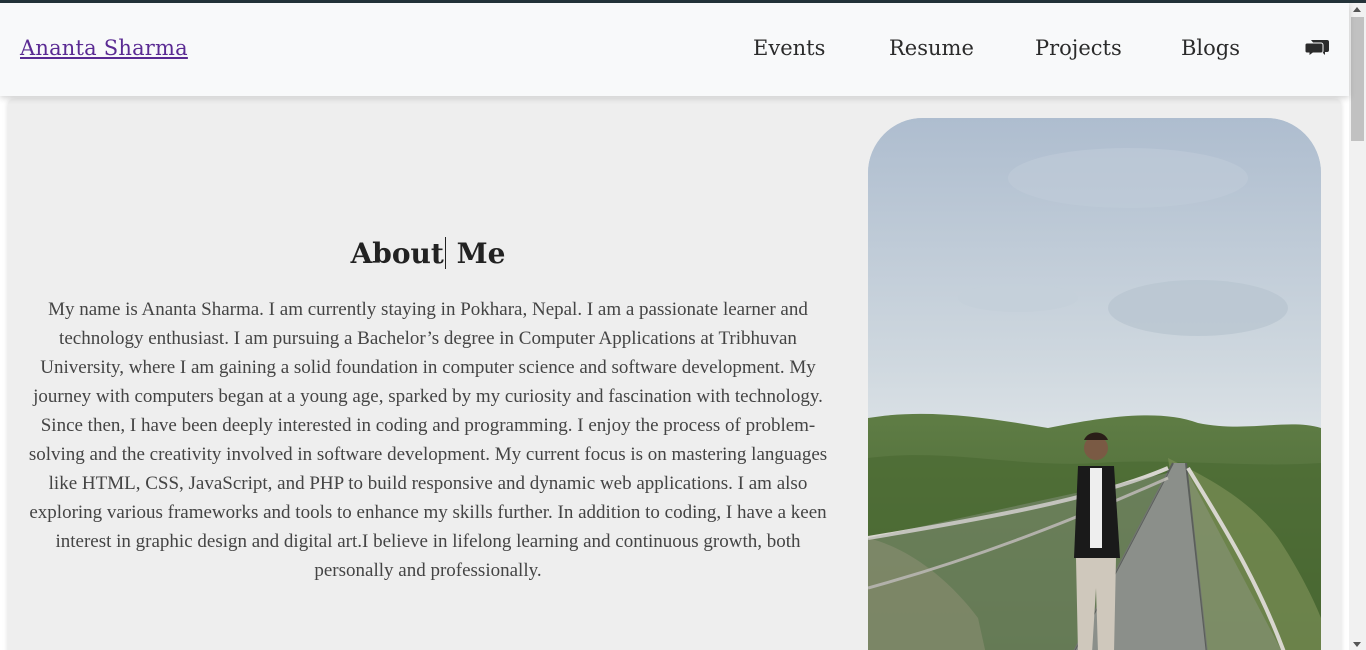 This screenshot has height=650, width=1366. What do you see at coordinates (931, 48) in the screenshot?
I see `nav-resume: Resume` at bounding box center [931, 48].